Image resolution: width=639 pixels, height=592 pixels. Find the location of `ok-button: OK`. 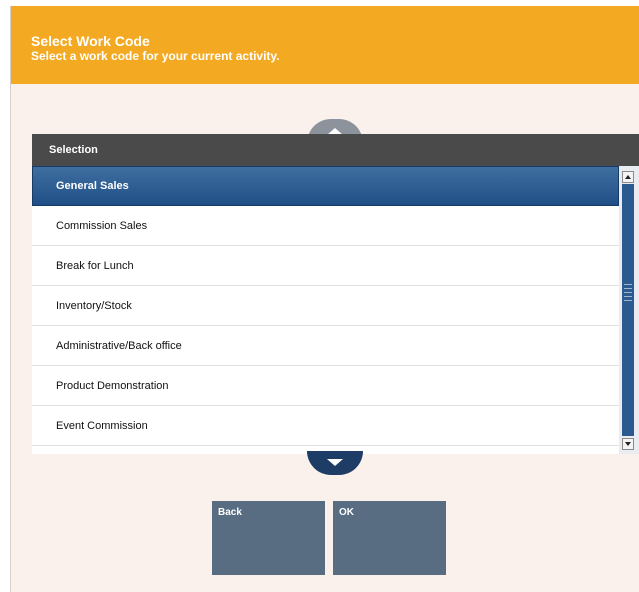

ok-button: OK is located at coordinates (389, 538).